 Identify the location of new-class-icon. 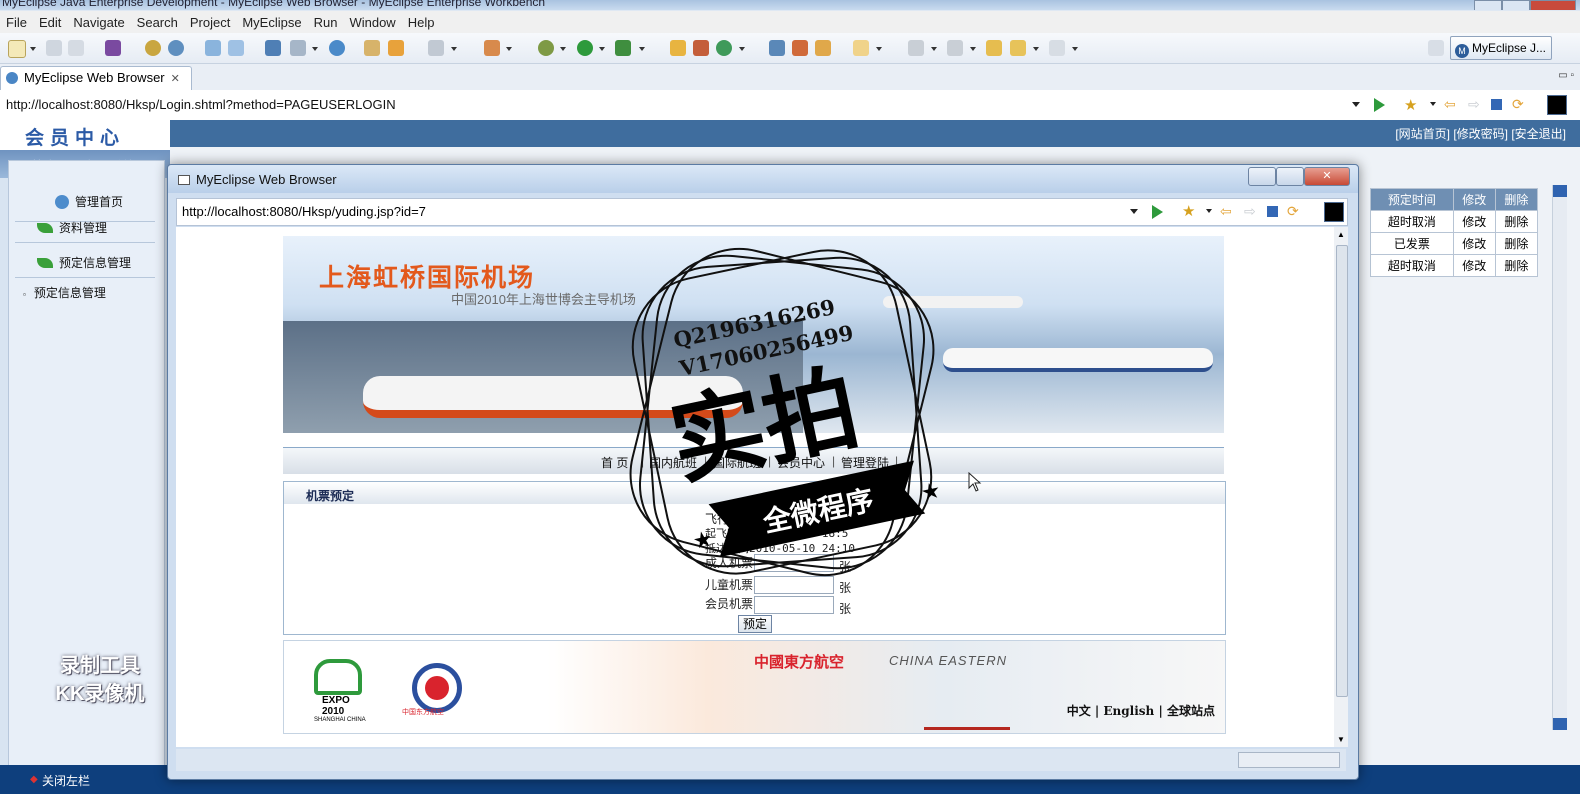
(724, 48).